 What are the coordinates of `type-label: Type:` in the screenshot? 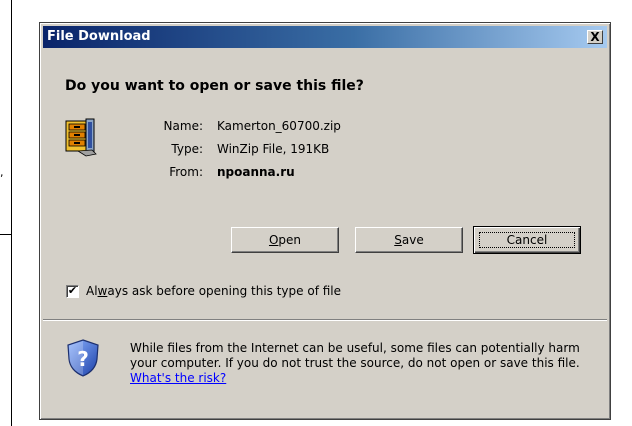 It's located at (187, 149).